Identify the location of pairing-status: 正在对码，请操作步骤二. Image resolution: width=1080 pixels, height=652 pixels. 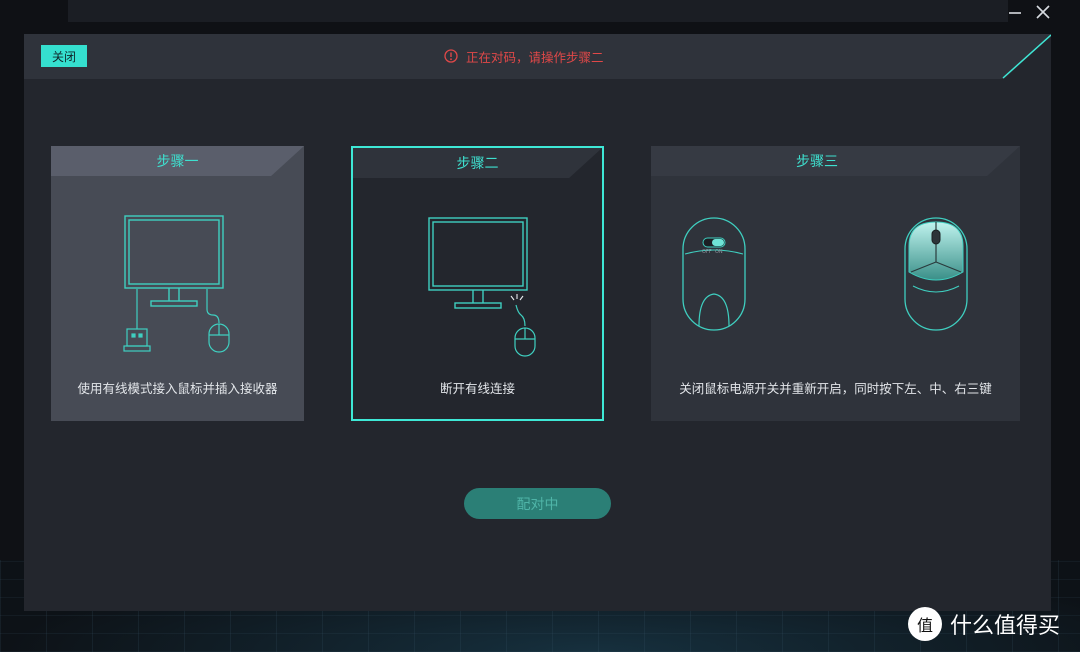
(524, 56).